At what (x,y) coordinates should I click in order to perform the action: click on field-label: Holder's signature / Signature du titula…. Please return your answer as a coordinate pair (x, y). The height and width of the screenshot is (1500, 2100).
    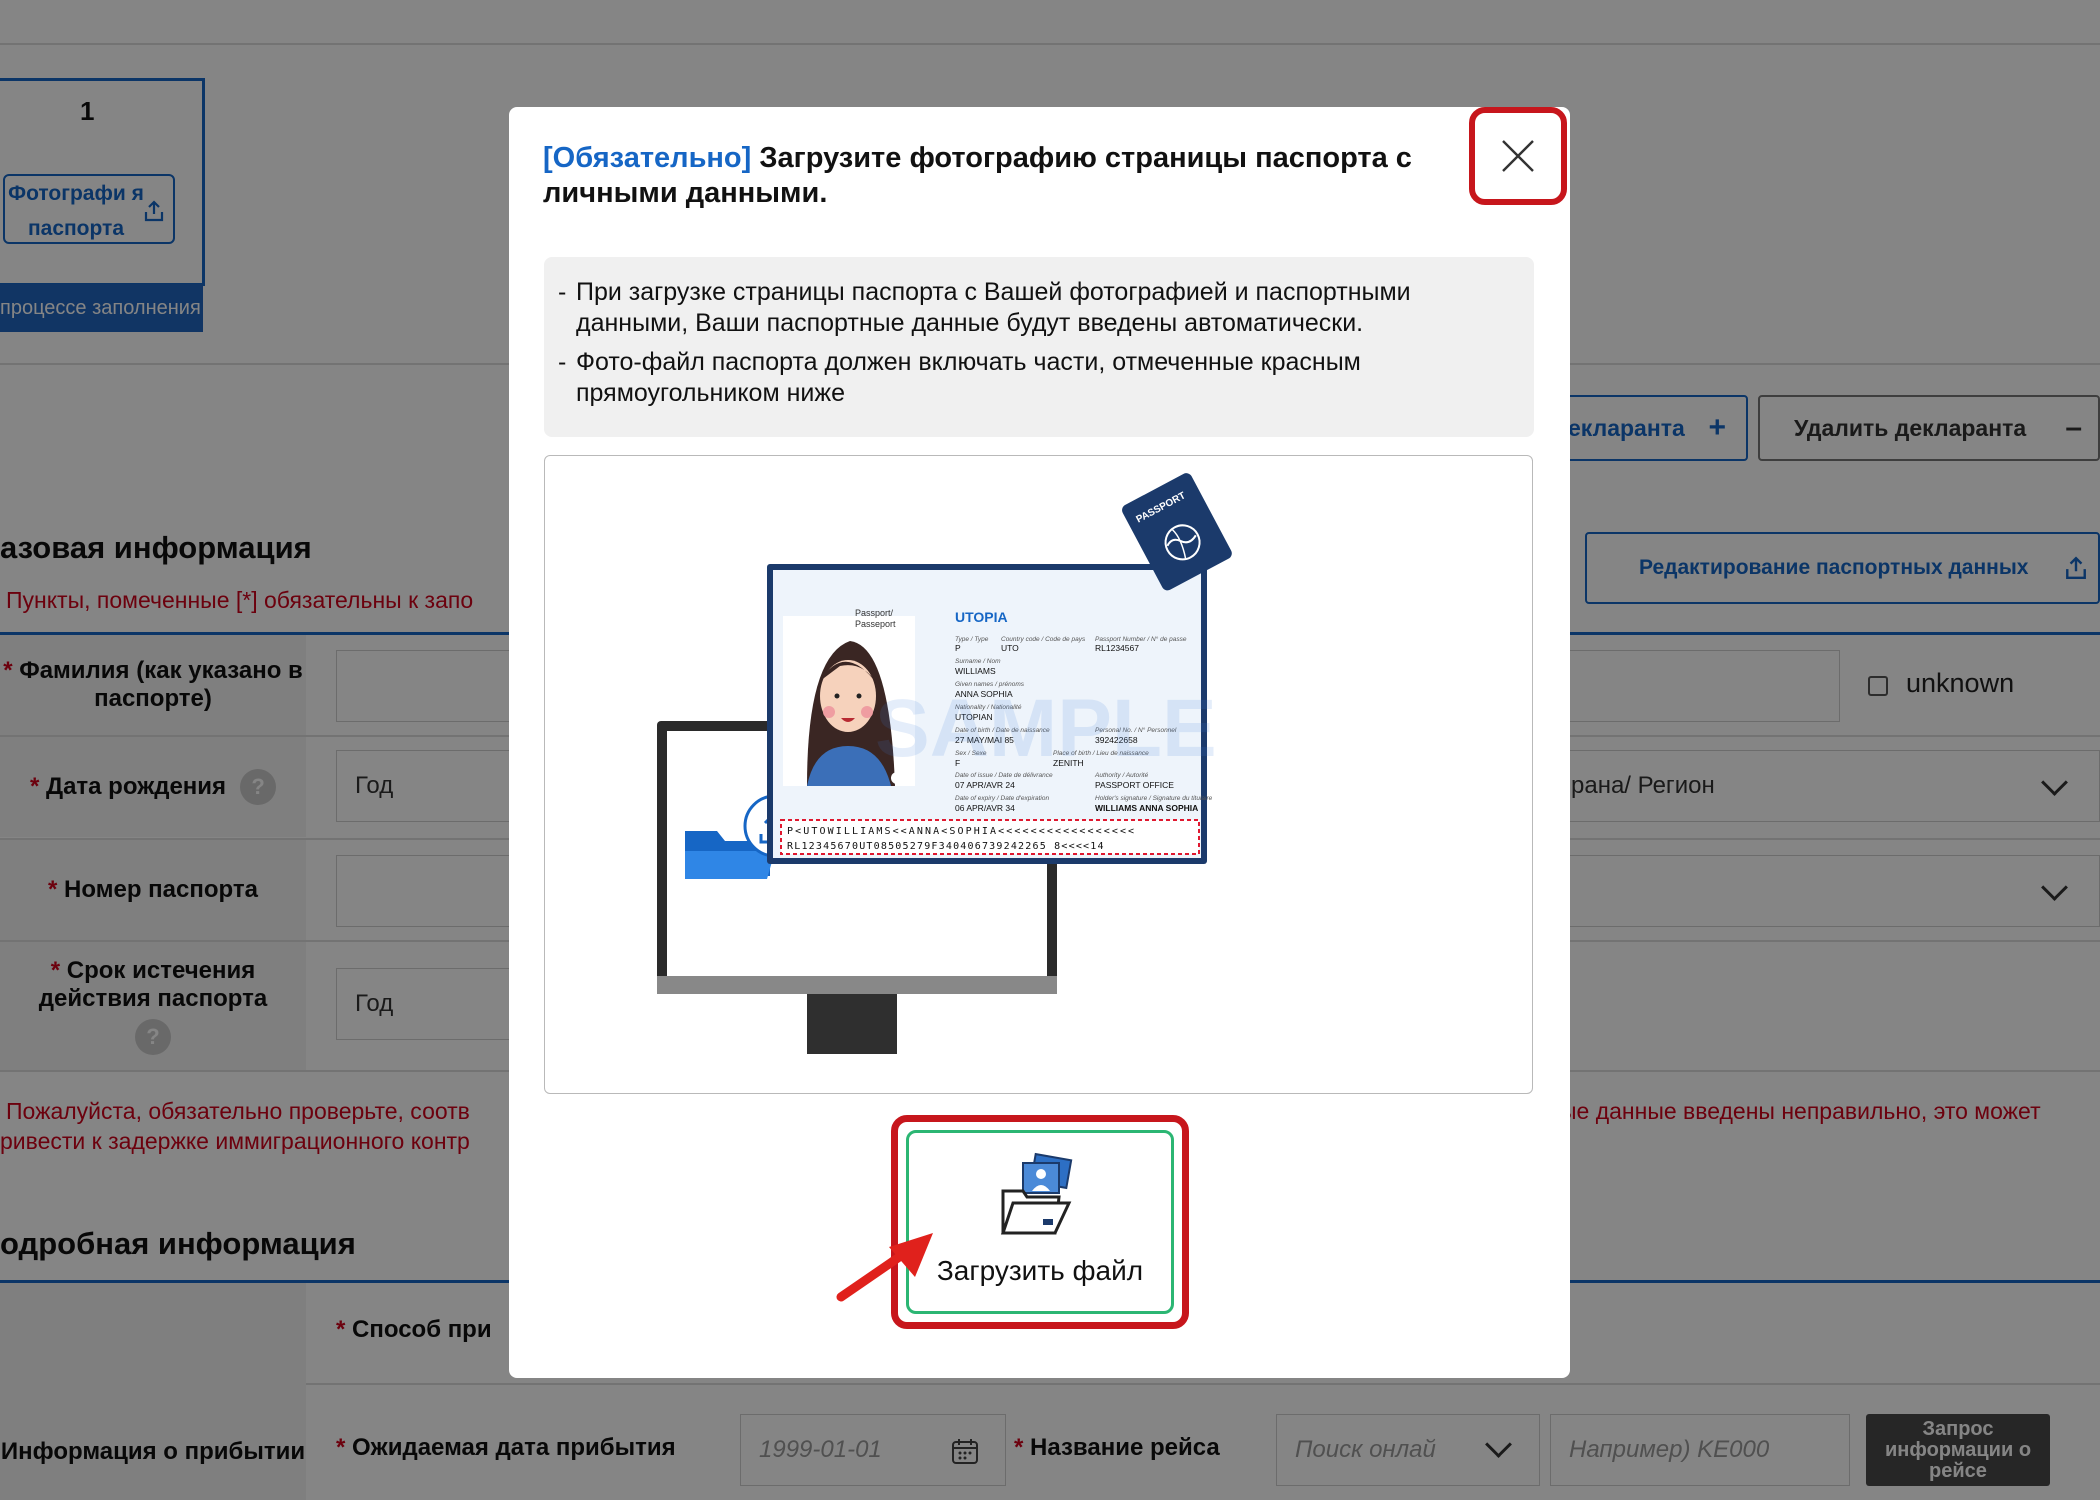
    Looking at the image, I should click on (1154, 798).